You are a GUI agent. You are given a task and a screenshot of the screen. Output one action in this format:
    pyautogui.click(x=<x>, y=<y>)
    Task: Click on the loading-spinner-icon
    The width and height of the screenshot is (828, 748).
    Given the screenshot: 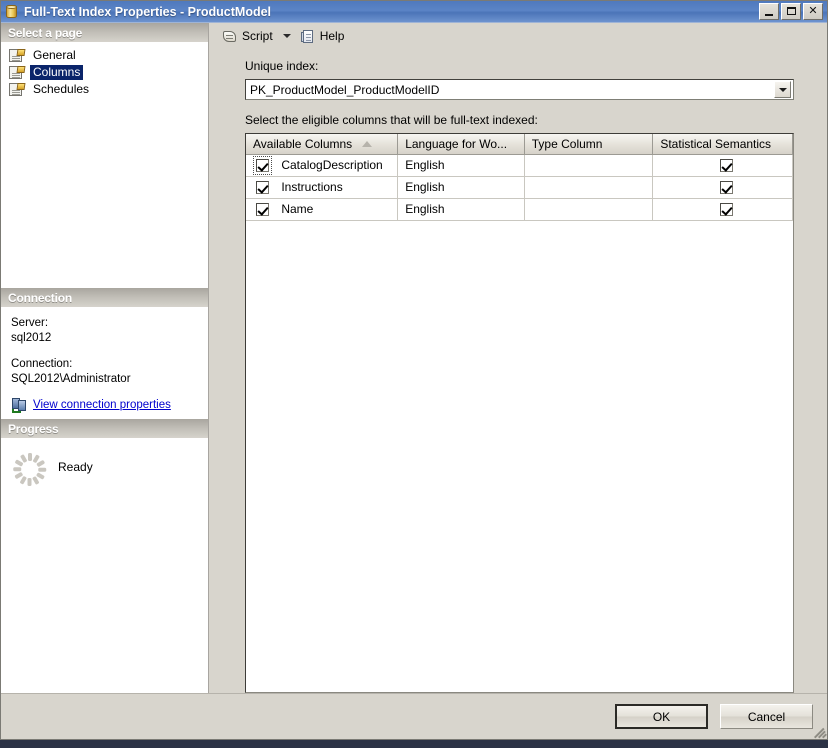 What is the action you would take?
    pyautogui.click(x=30, y=469)
    